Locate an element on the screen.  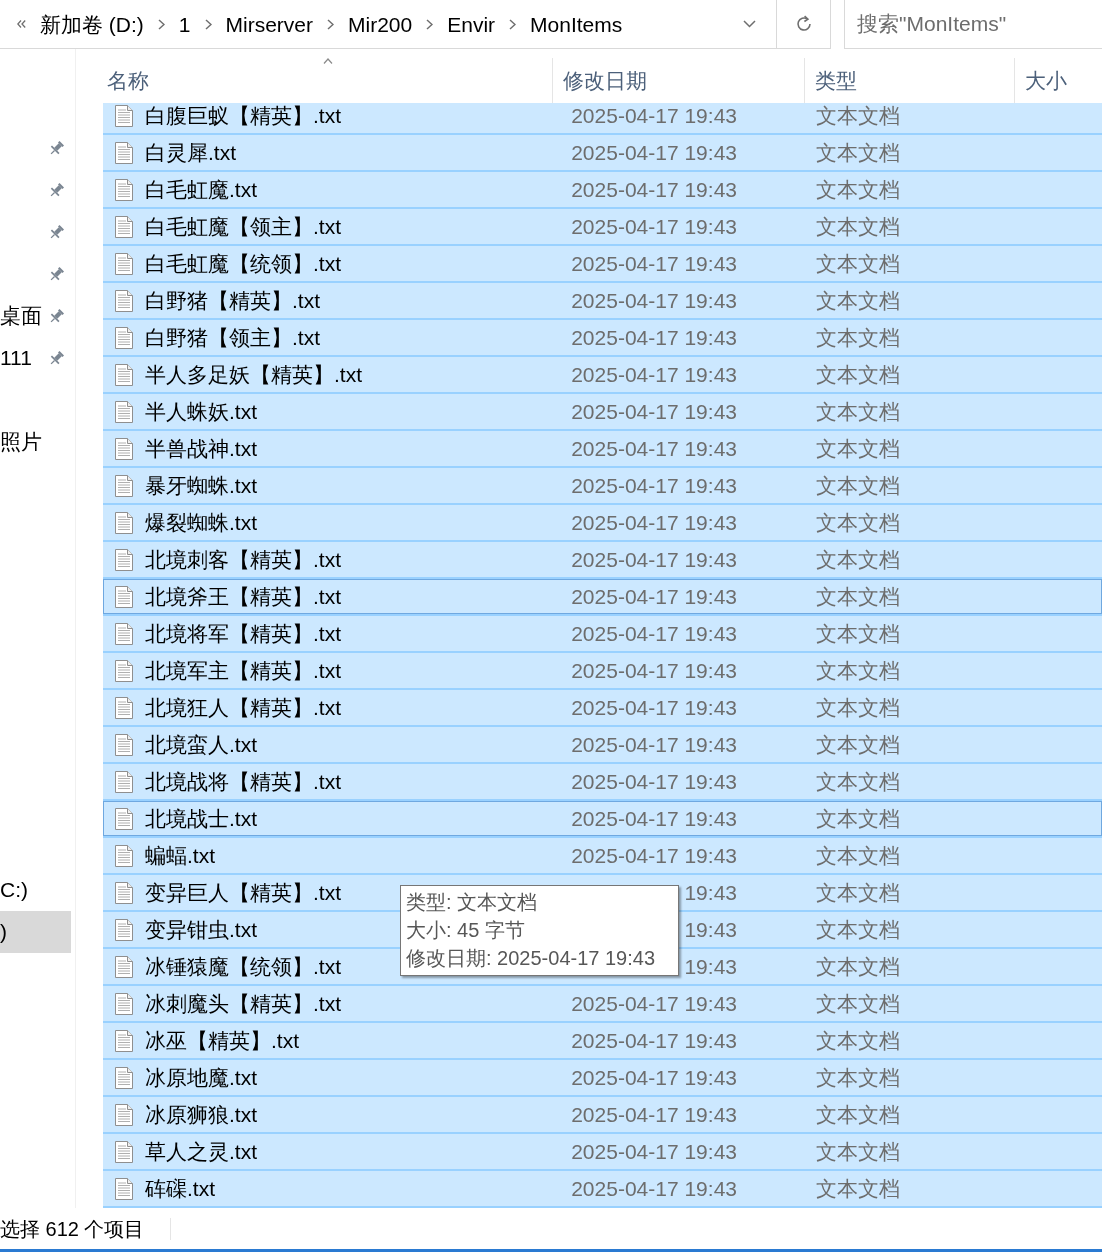
file-name: 北境战士.txt is located at coordinates (201, 818).